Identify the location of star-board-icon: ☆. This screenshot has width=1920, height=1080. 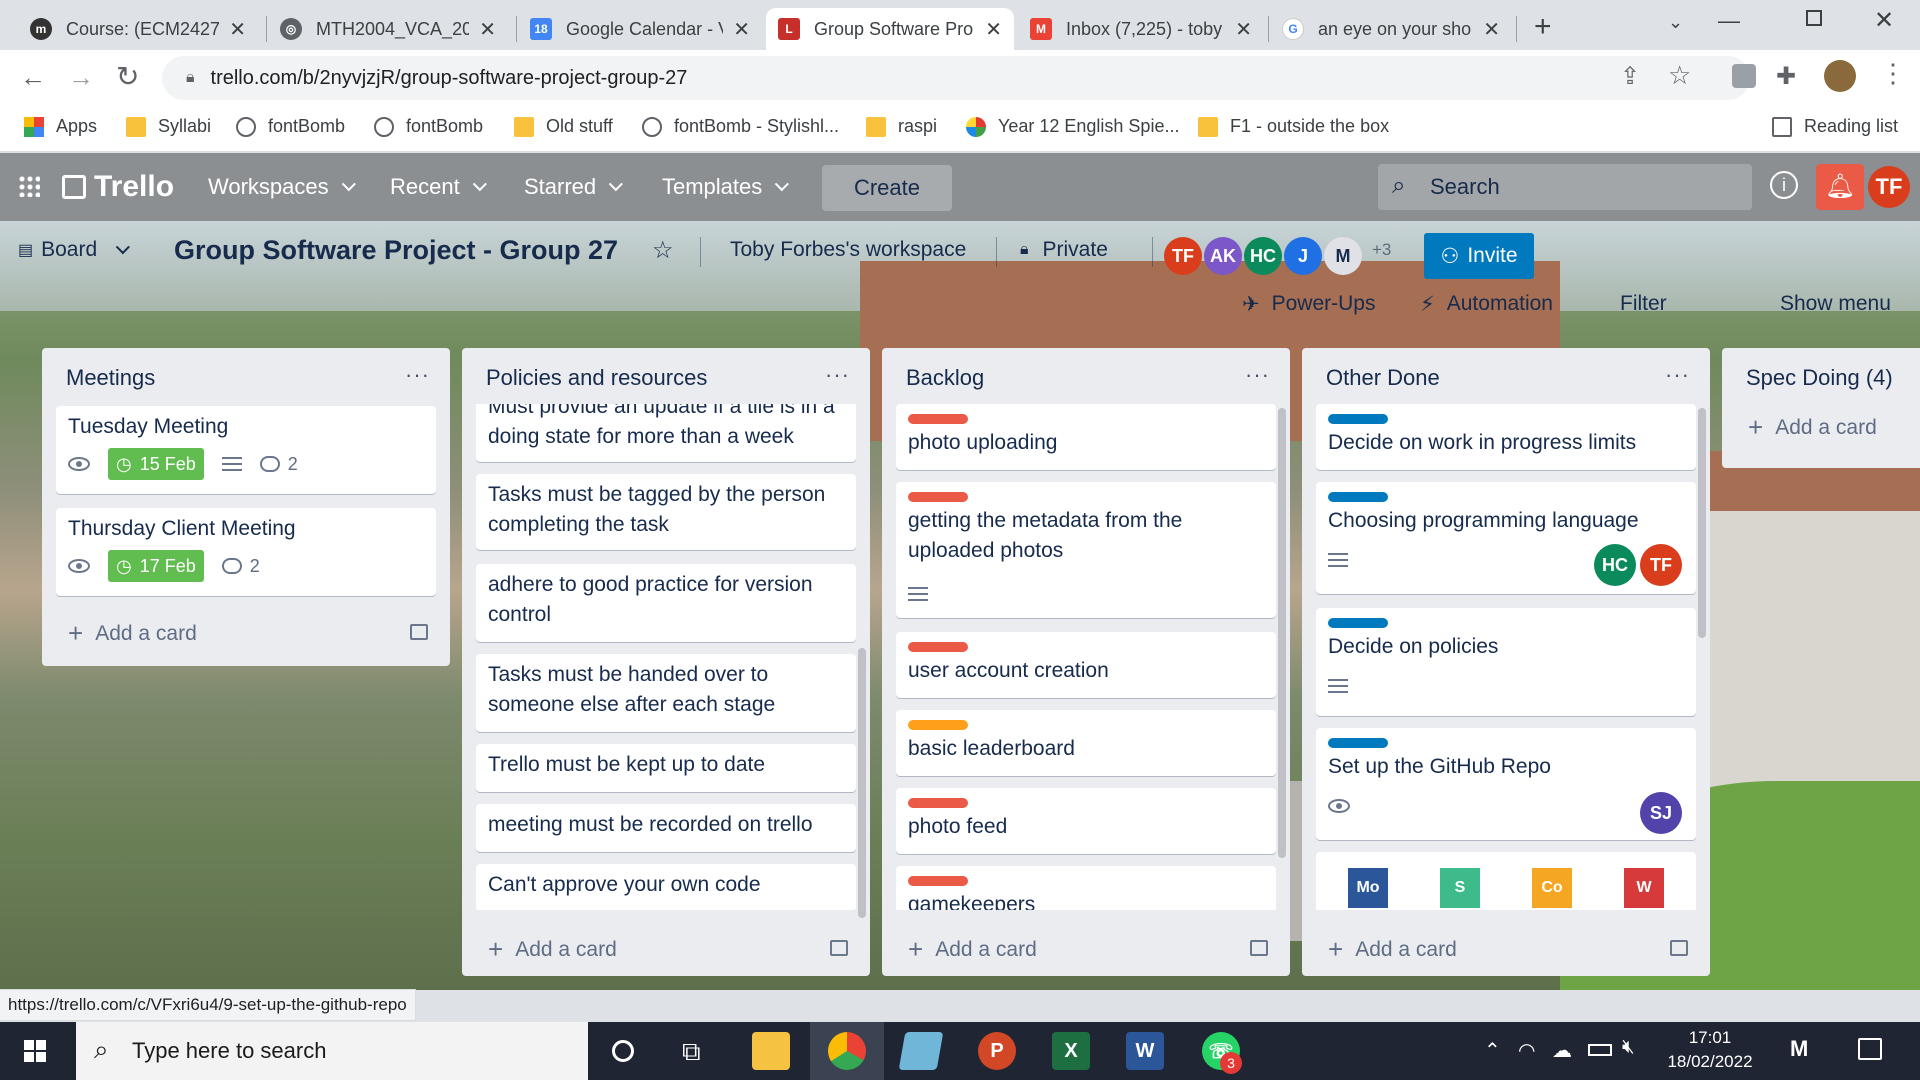
(663, 250).